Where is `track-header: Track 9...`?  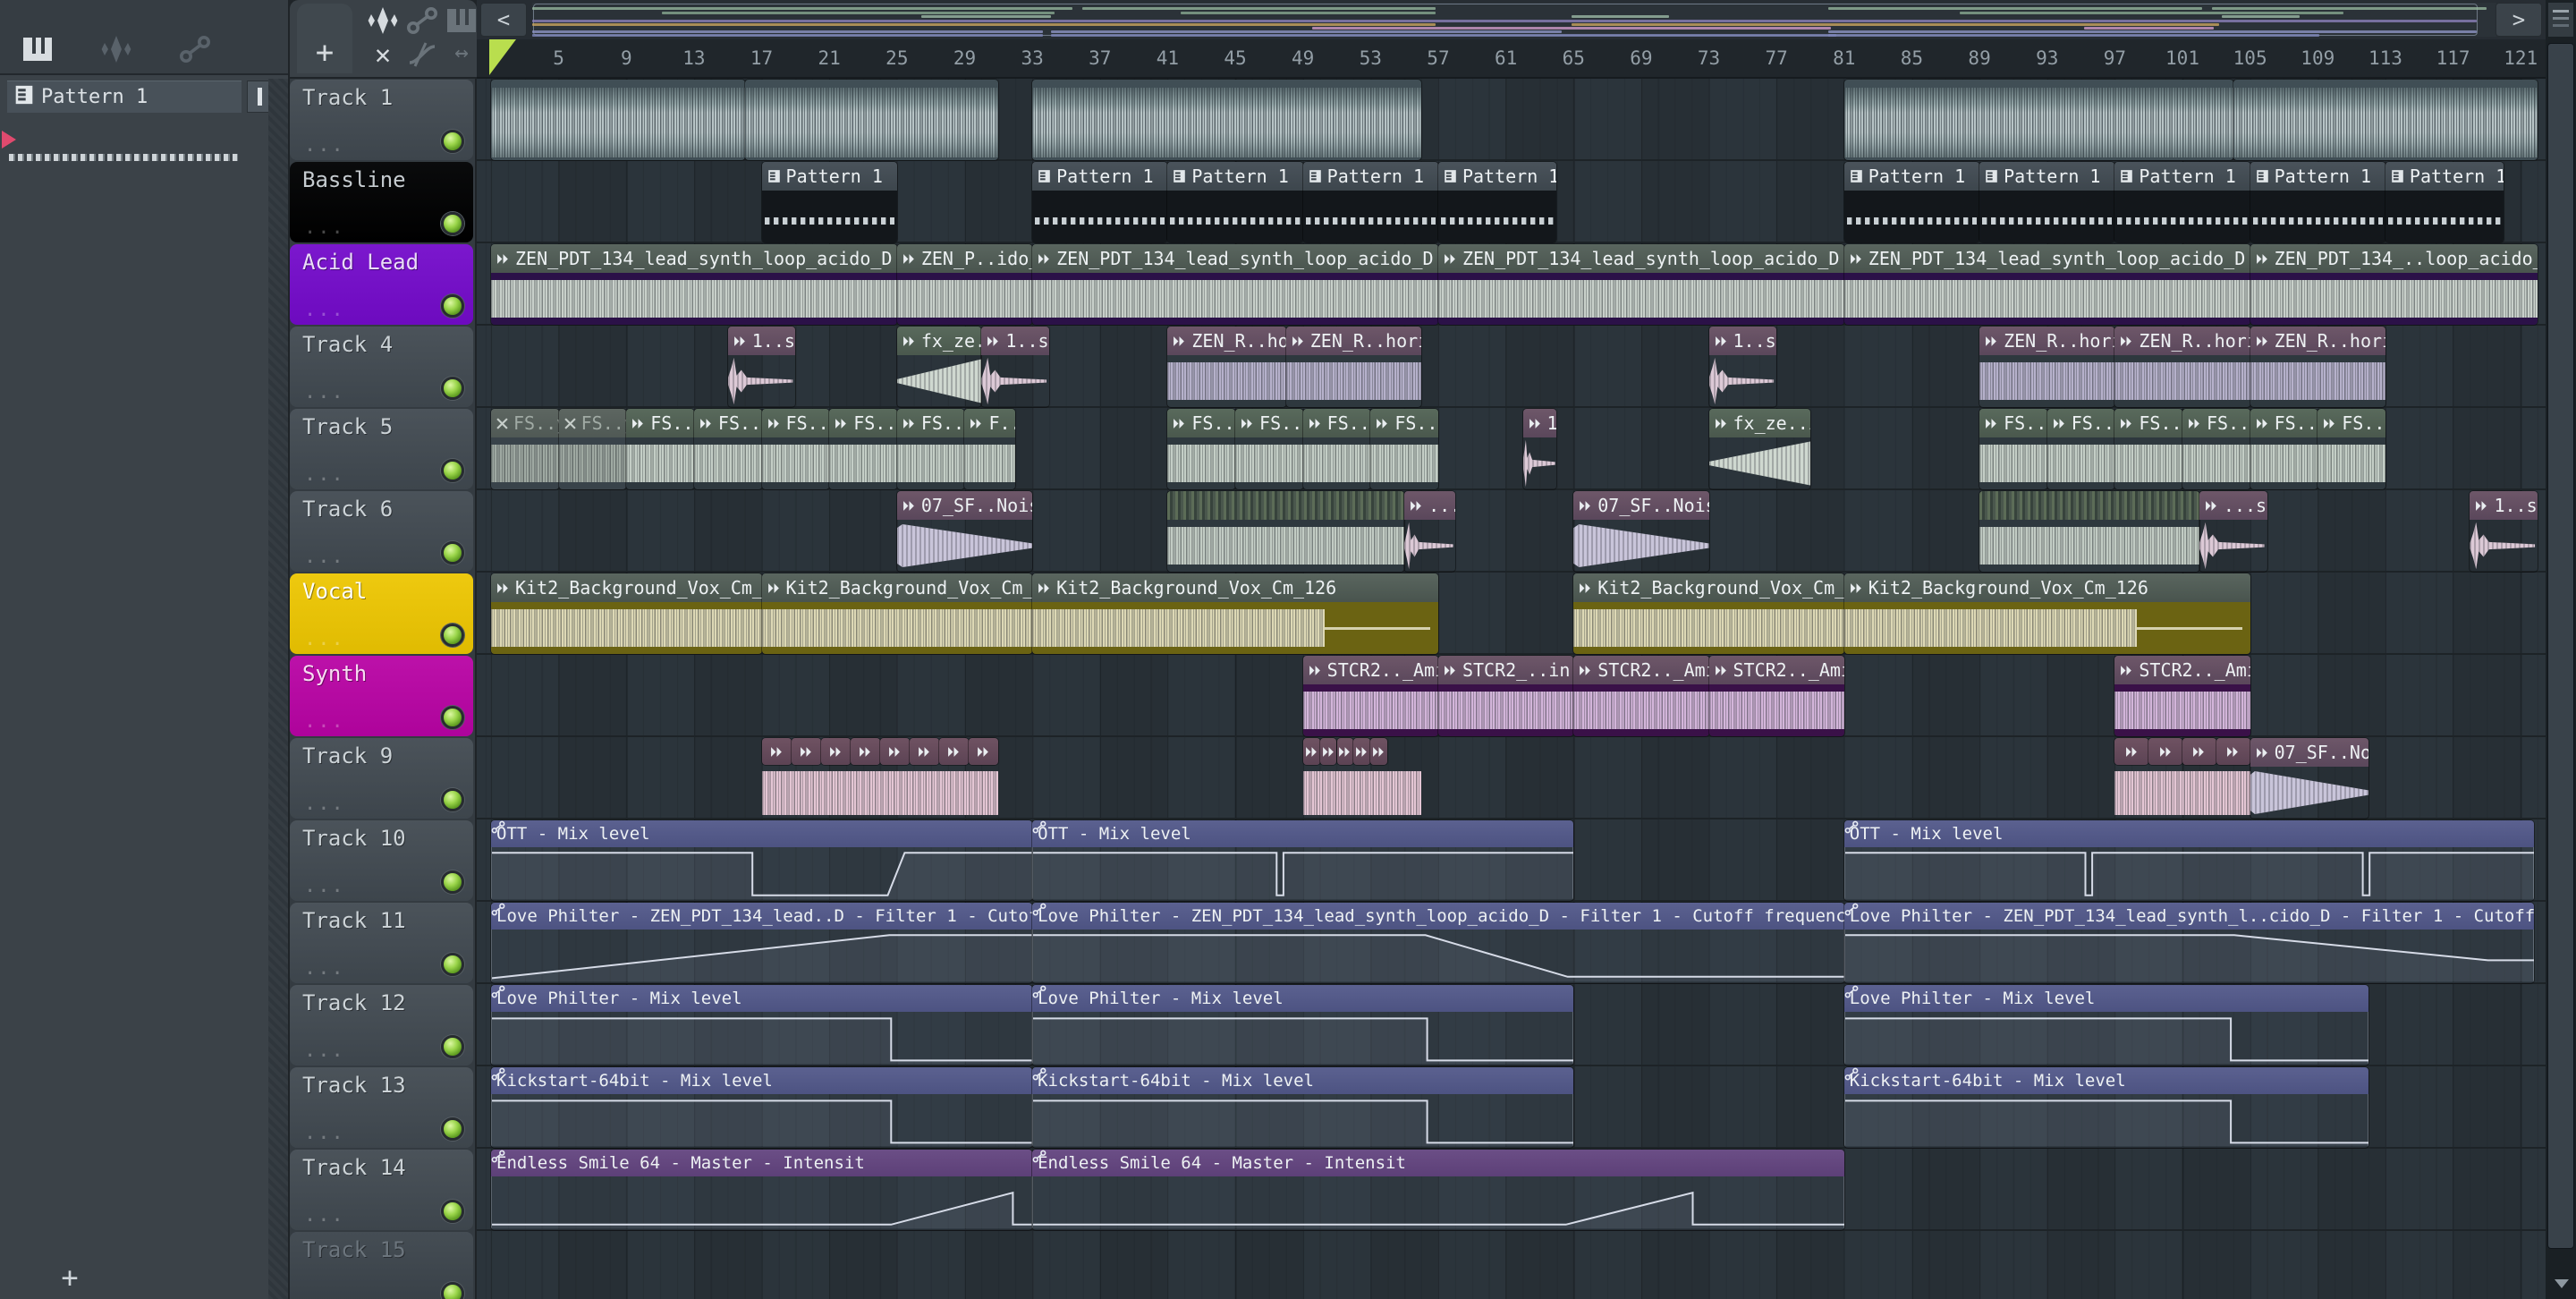 track-header: Track 9... is located at coordinates (381, 778).